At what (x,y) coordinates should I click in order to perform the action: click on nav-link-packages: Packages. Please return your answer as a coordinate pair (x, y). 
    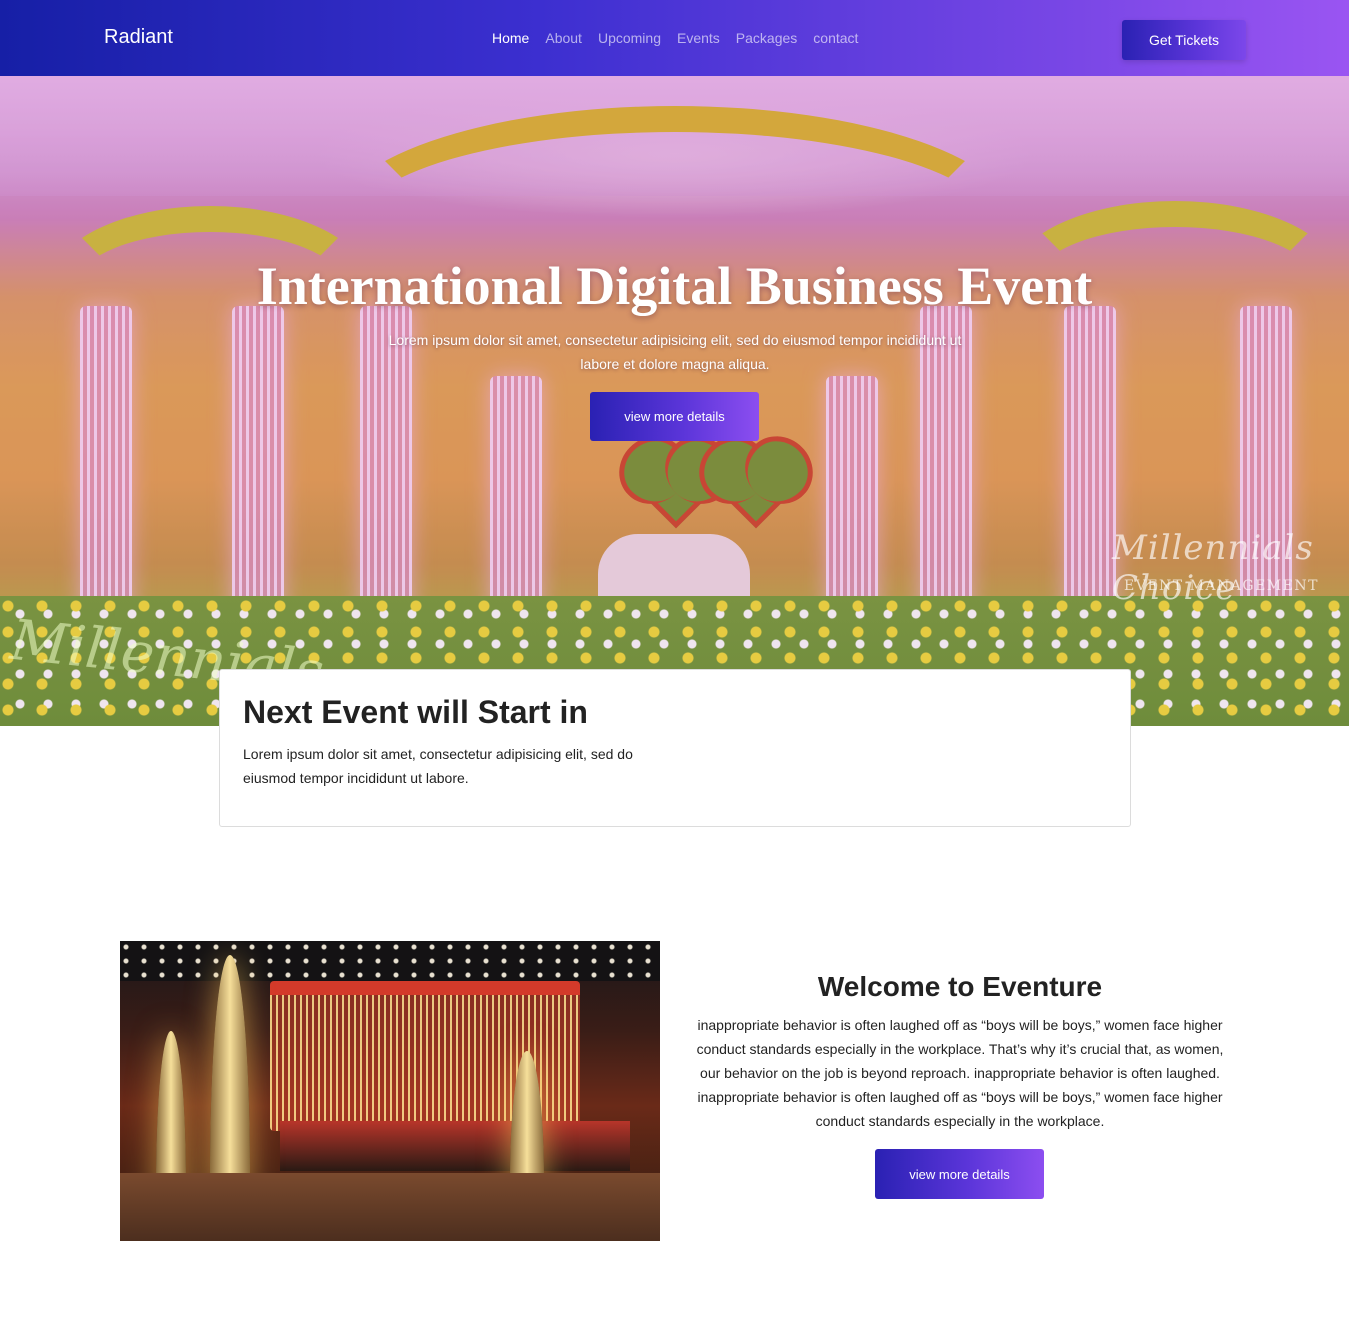
    Looking at the image, I should click on (766, 38).